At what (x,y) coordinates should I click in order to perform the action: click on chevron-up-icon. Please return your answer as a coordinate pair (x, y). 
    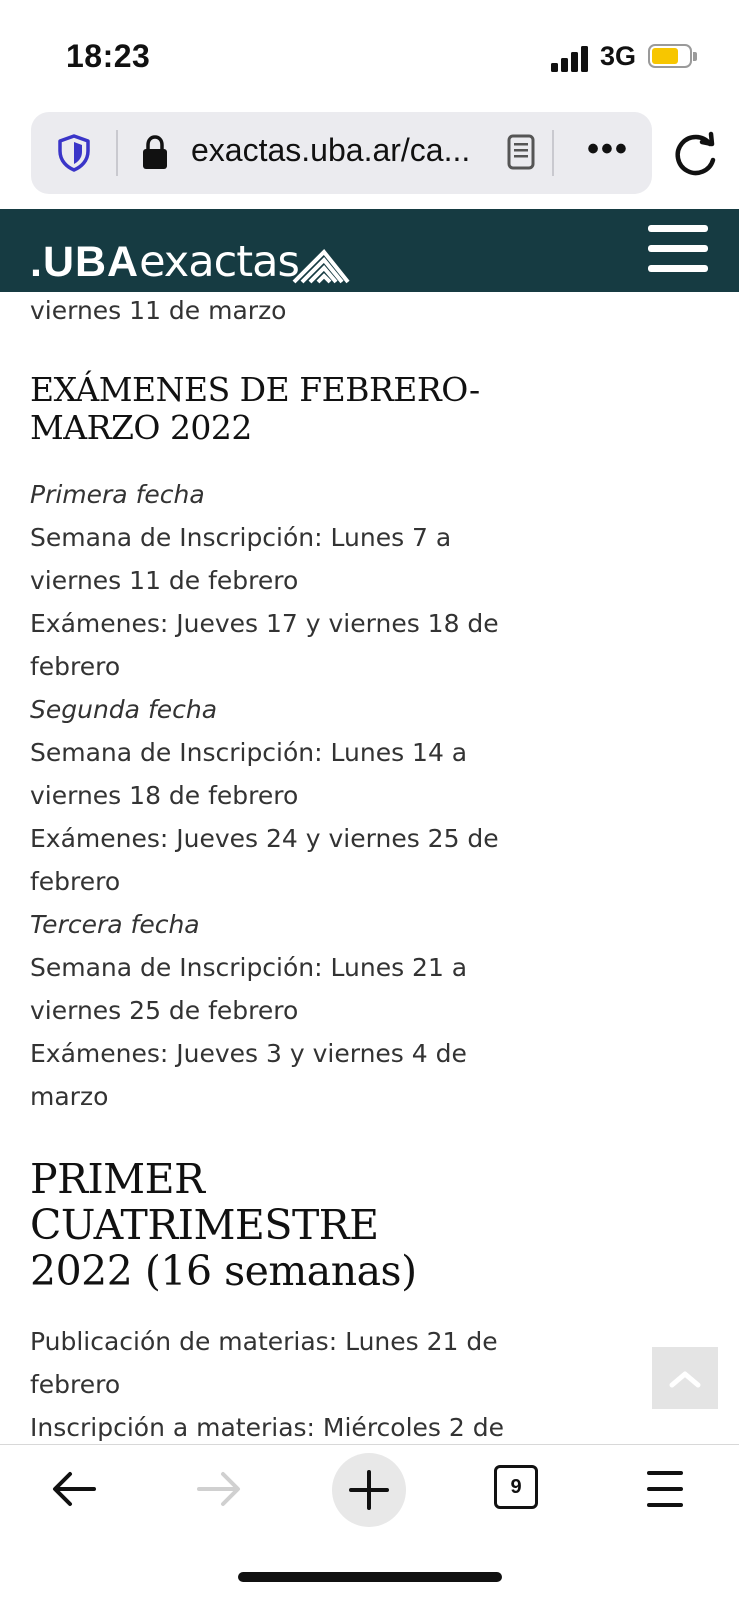
    Looking at the image, I should click on (685, 1379).